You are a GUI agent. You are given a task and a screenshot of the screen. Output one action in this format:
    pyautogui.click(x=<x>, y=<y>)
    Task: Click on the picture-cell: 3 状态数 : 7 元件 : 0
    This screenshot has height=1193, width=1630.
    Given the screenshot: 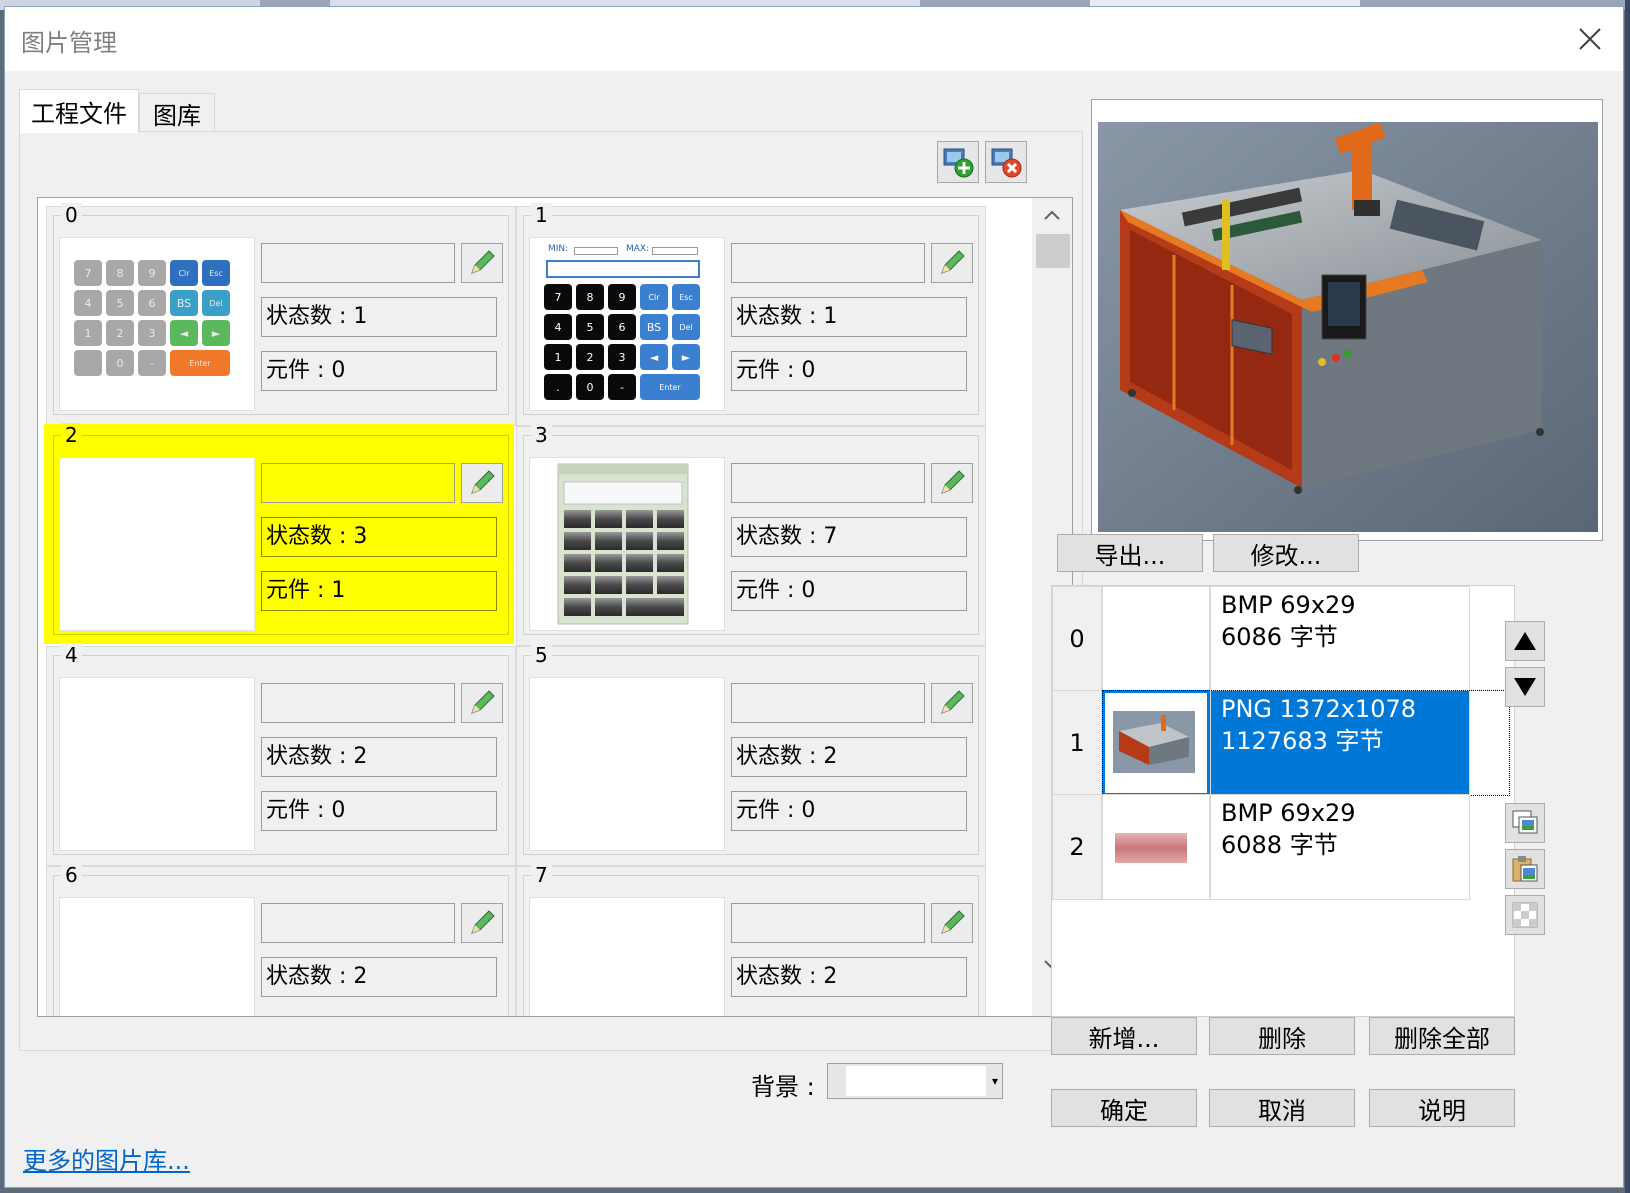 What is the action you would take?
    pyautogui.click(x=751, y=534)
    